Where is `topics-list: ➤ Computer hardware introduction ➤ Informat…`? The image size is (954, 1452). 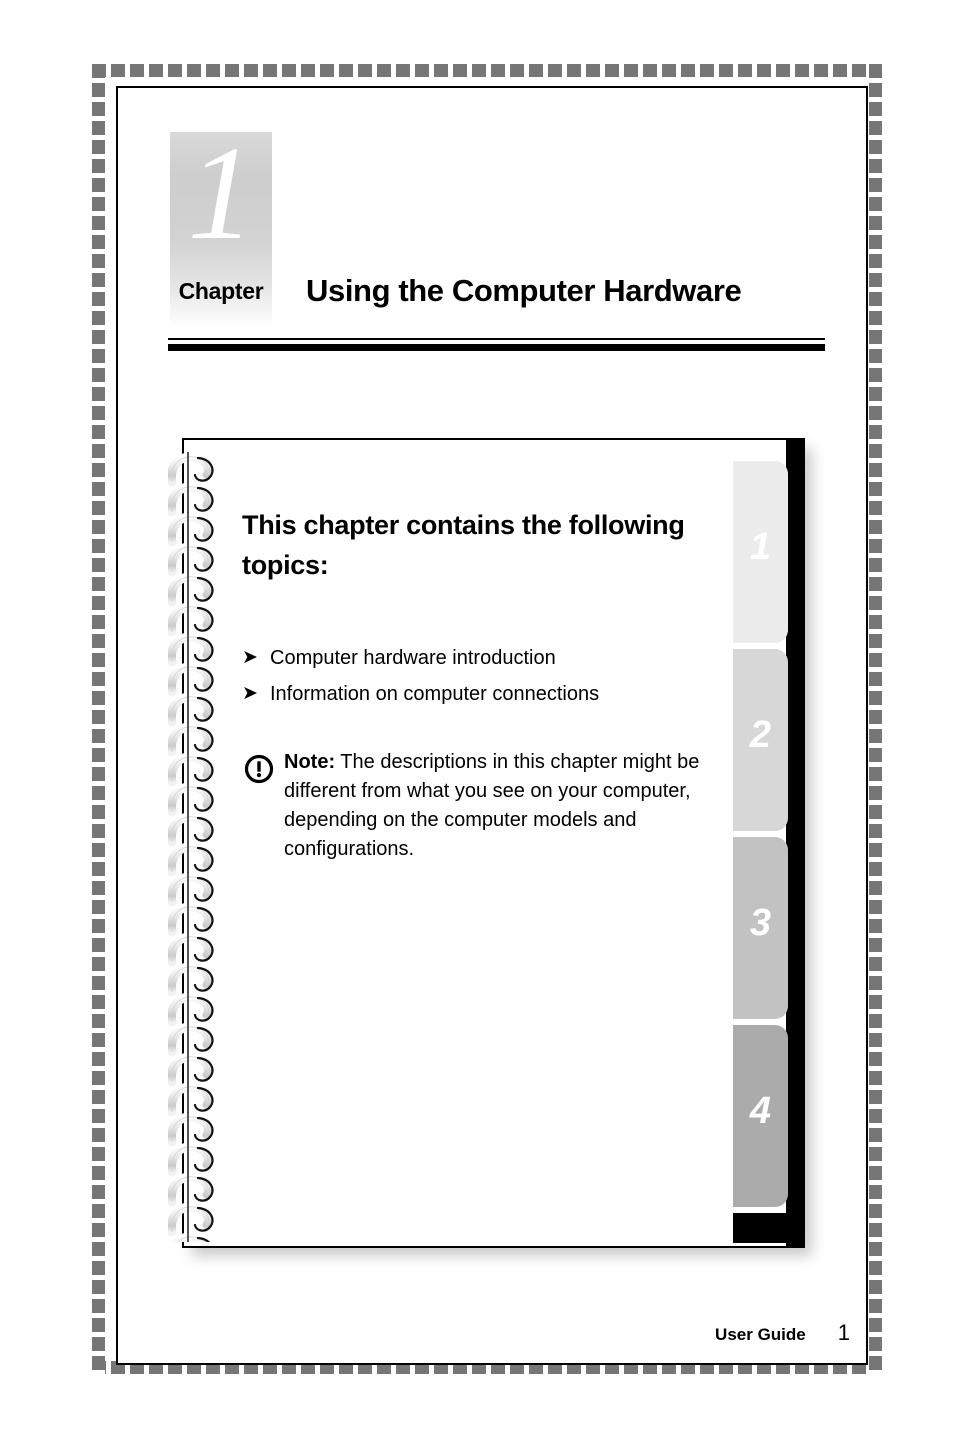 topics-list: ➤ Computer hardware introduction ➤ Informat… is located at coordinates (477, 676).